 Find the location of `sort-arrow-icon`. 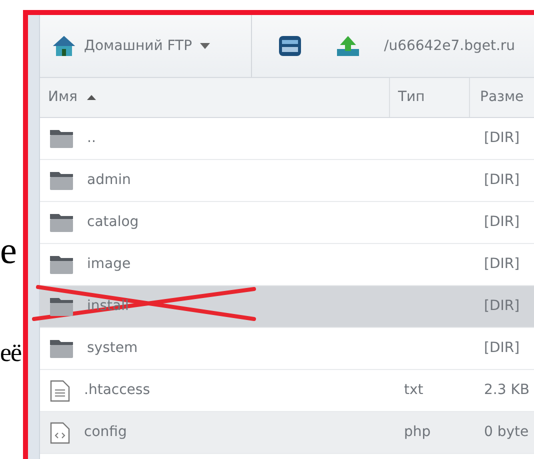

sort-arrow-icon is located at coordinates (91, 97).